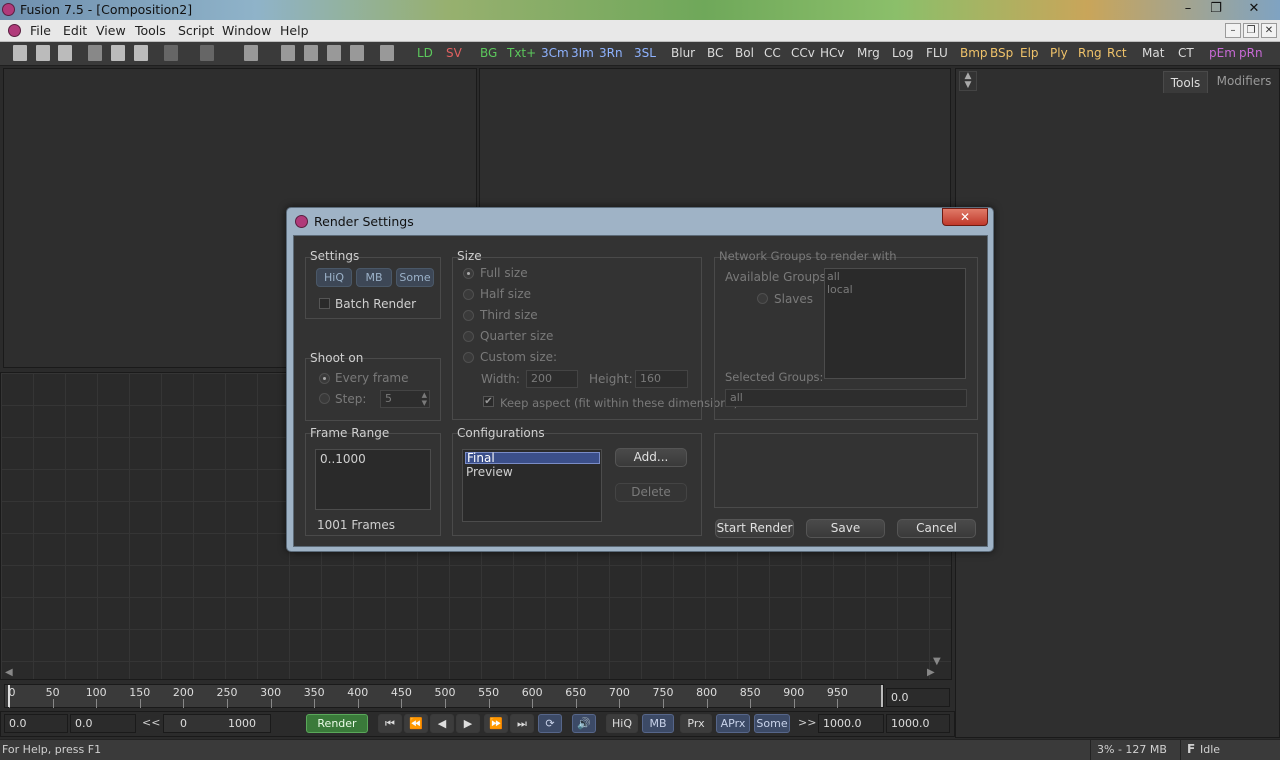 This screenshot has height=760, width=1280. Describe the element at coordinates (415, 277) in the screenshot. I see `some-toggle: Some` at that location.